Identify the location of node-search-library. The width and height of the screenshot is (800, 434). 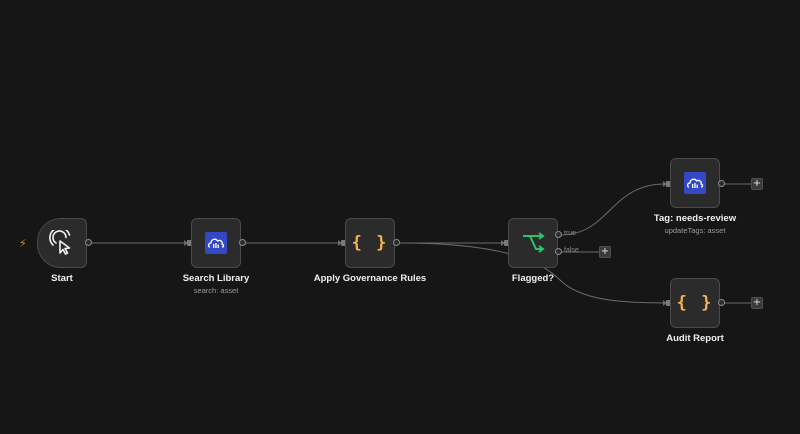
(216, 243).